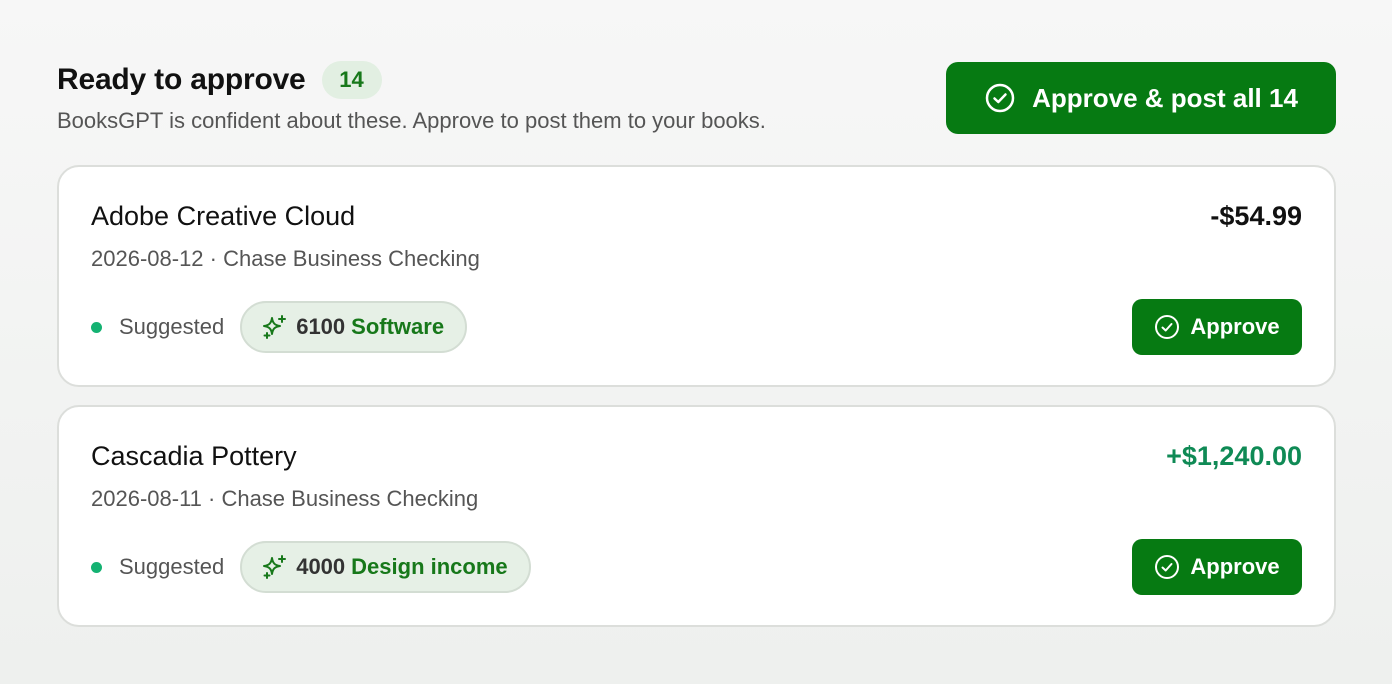 This screenshot has height=684, width=1392. What do you see at coordinates (181, 79) in the screenshot?
I see `page-title: Ready to approve` at bounding box center [181, 79].